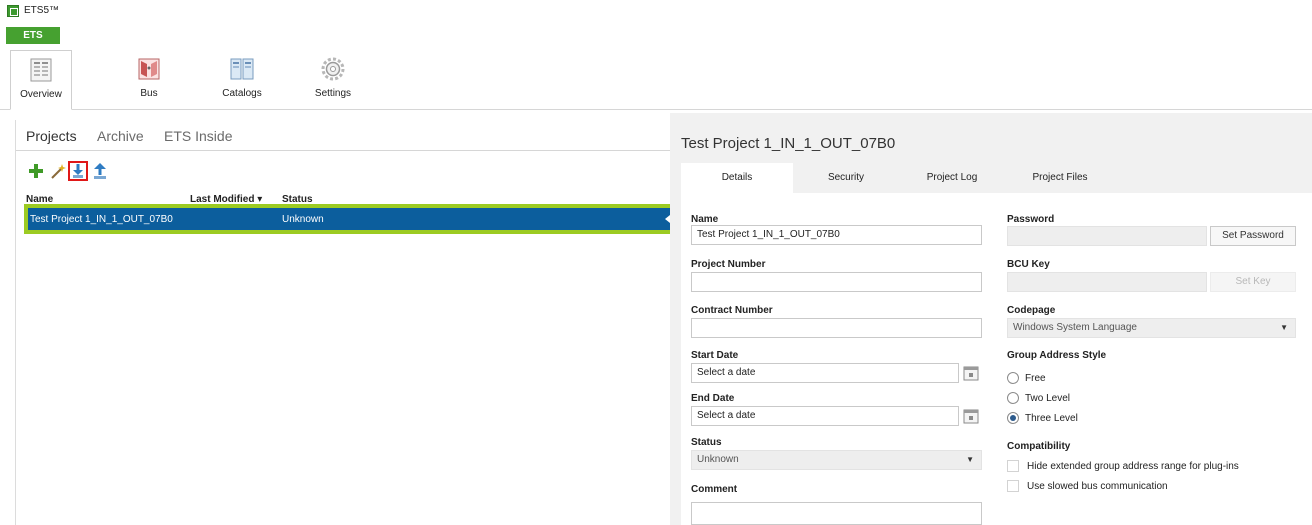 The height and width of the screenshot is (525, 1312). I want to click on tab-projects: Projects, so click(51, 136).